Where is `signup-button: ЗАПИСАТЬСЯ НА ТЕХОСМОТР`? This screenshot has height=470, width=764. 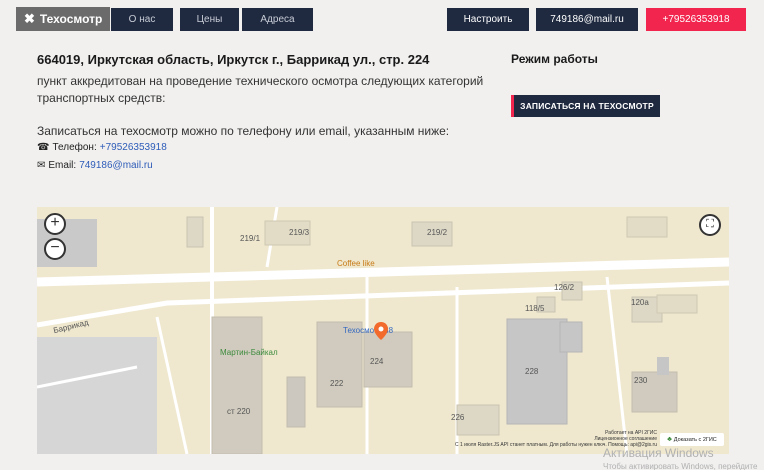 signup-button: ЗАПИСАТЬСЯ НА ТЕХОСМОТР is located at coordinates (585, 106).